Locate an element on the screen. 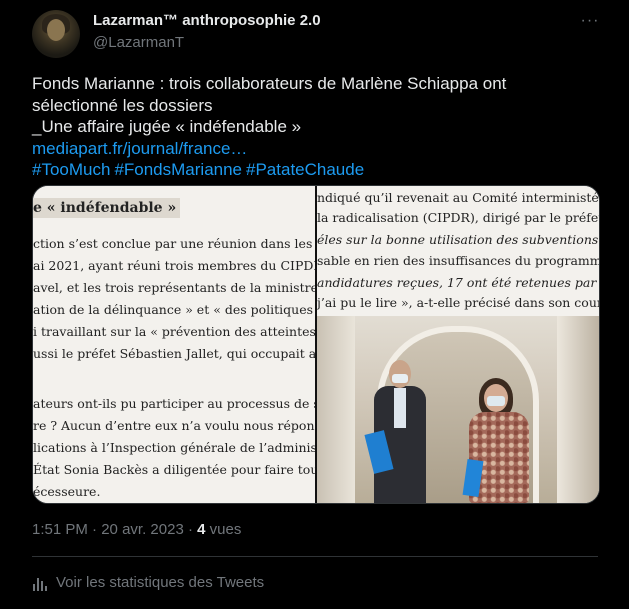  tweet-text-line: sélectionné les dossiers is located at coordinates (122, 105).